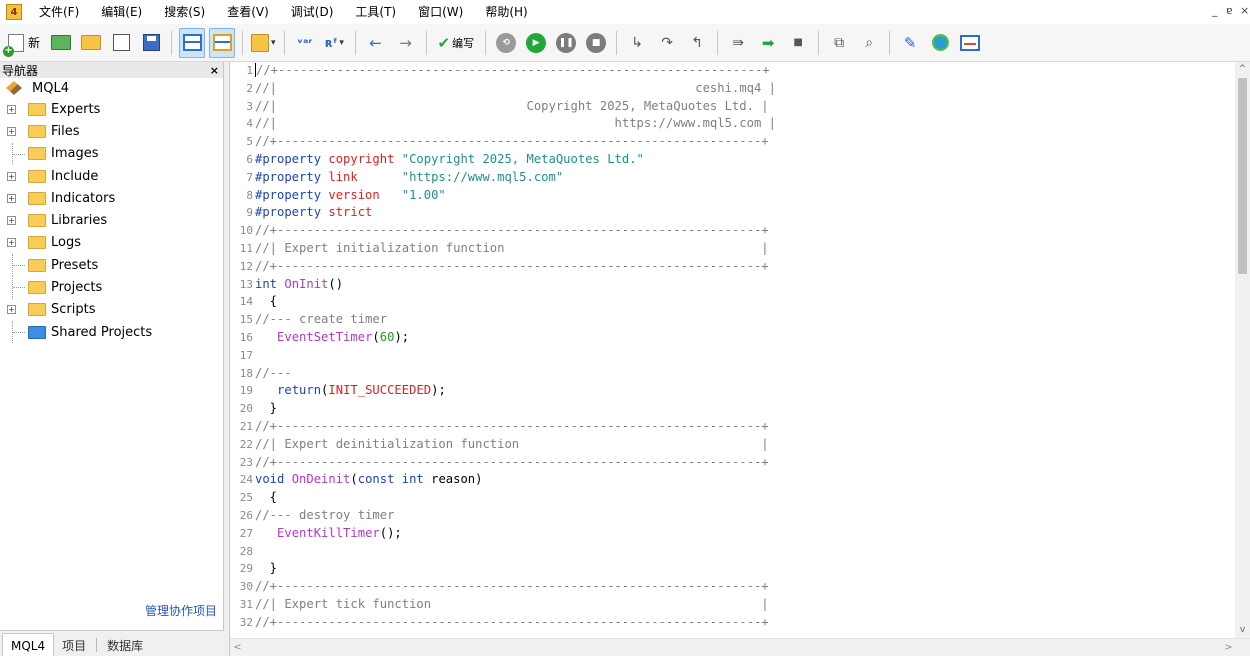  What do you see at coordinates (745, 445) in the screenshot?
I see `code-line: //| Expert deinitialization function |` at bounding box center [745, 445].